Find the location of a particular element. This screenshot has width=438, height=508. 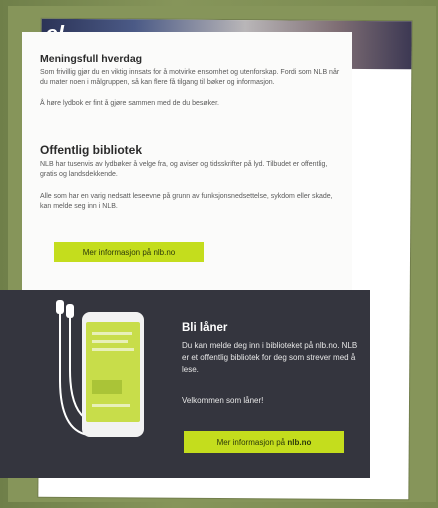

button-link: nlb.no is located at coordinates (299, 442).